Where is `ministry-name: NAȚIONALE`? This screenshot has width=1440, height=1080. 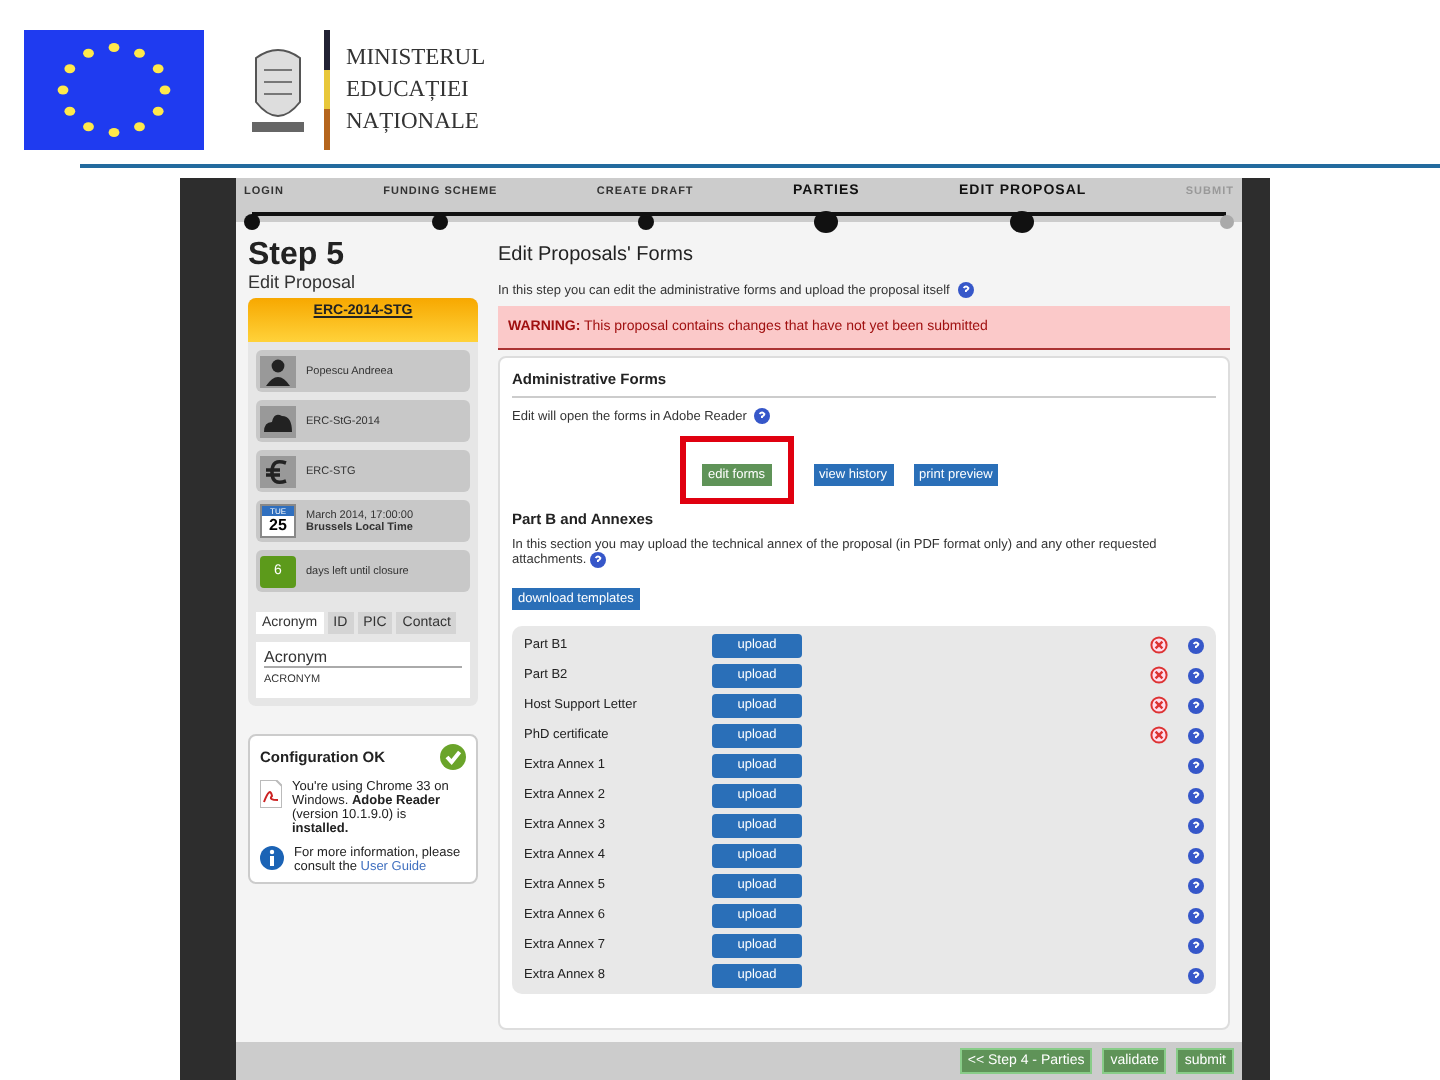
ministry-name: NAȚIONALE is located at coordinates (413, 123).